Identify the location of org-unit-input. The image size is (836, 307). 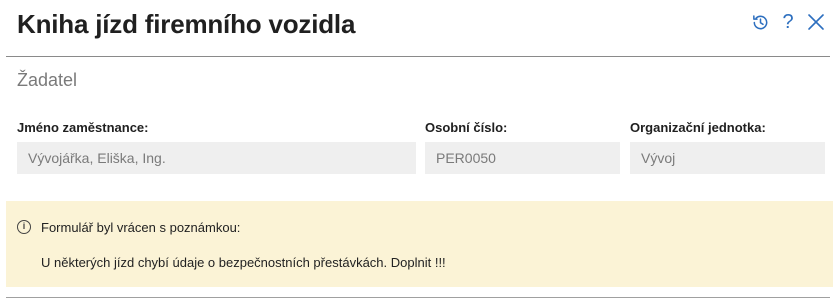
(727, 158).